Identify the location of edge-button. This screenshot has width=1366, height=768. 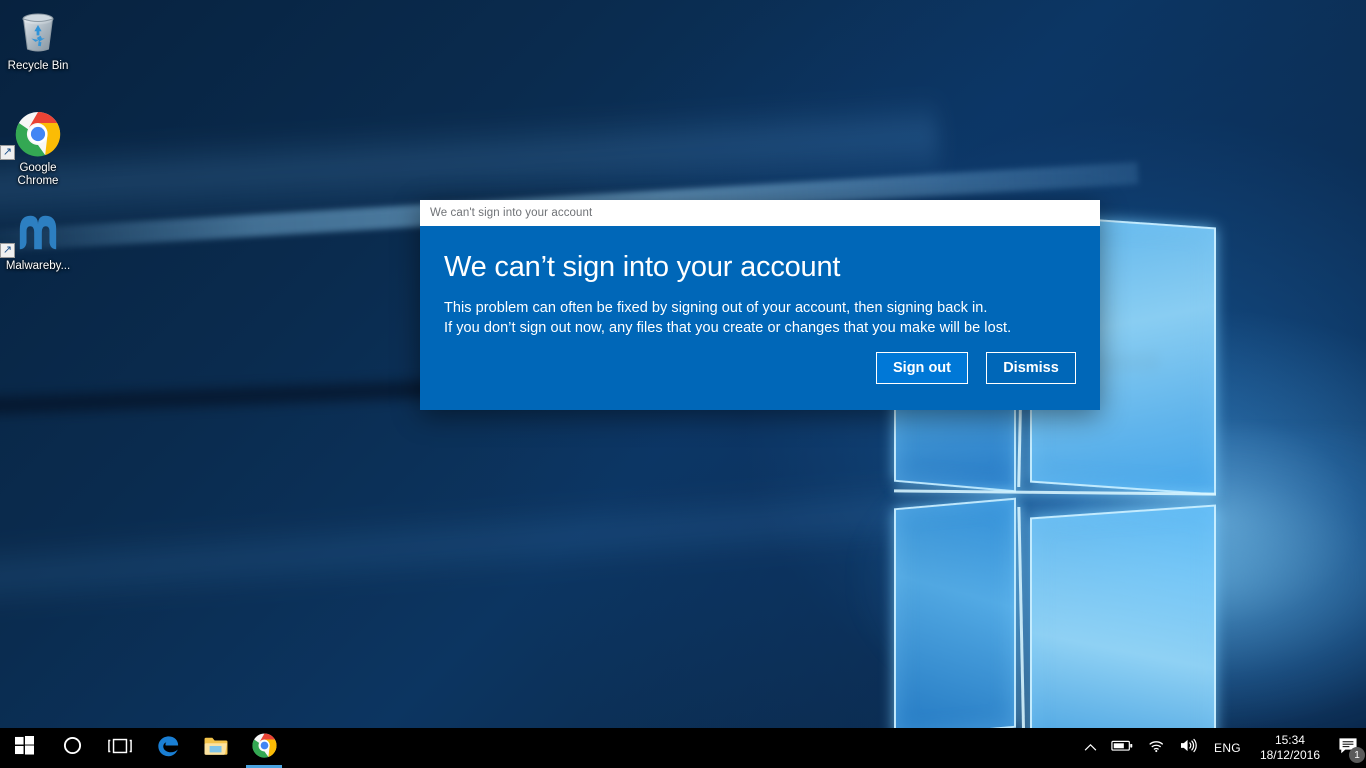
(168, 748).